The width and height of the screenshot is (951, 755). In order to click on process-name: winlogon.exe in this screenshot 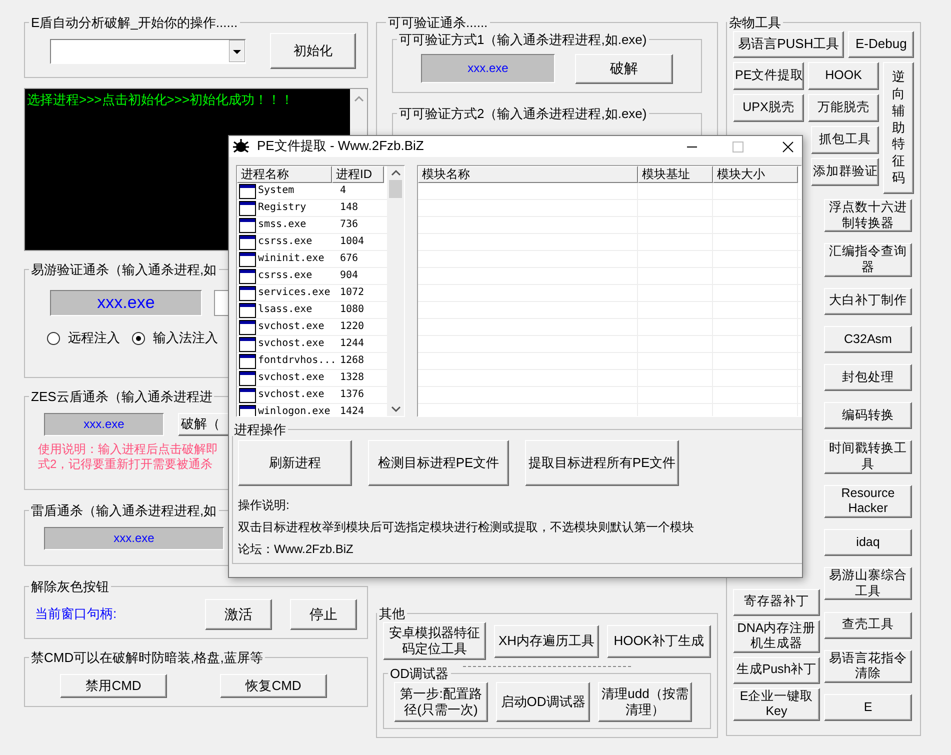, I will do `click(295, 410)`.